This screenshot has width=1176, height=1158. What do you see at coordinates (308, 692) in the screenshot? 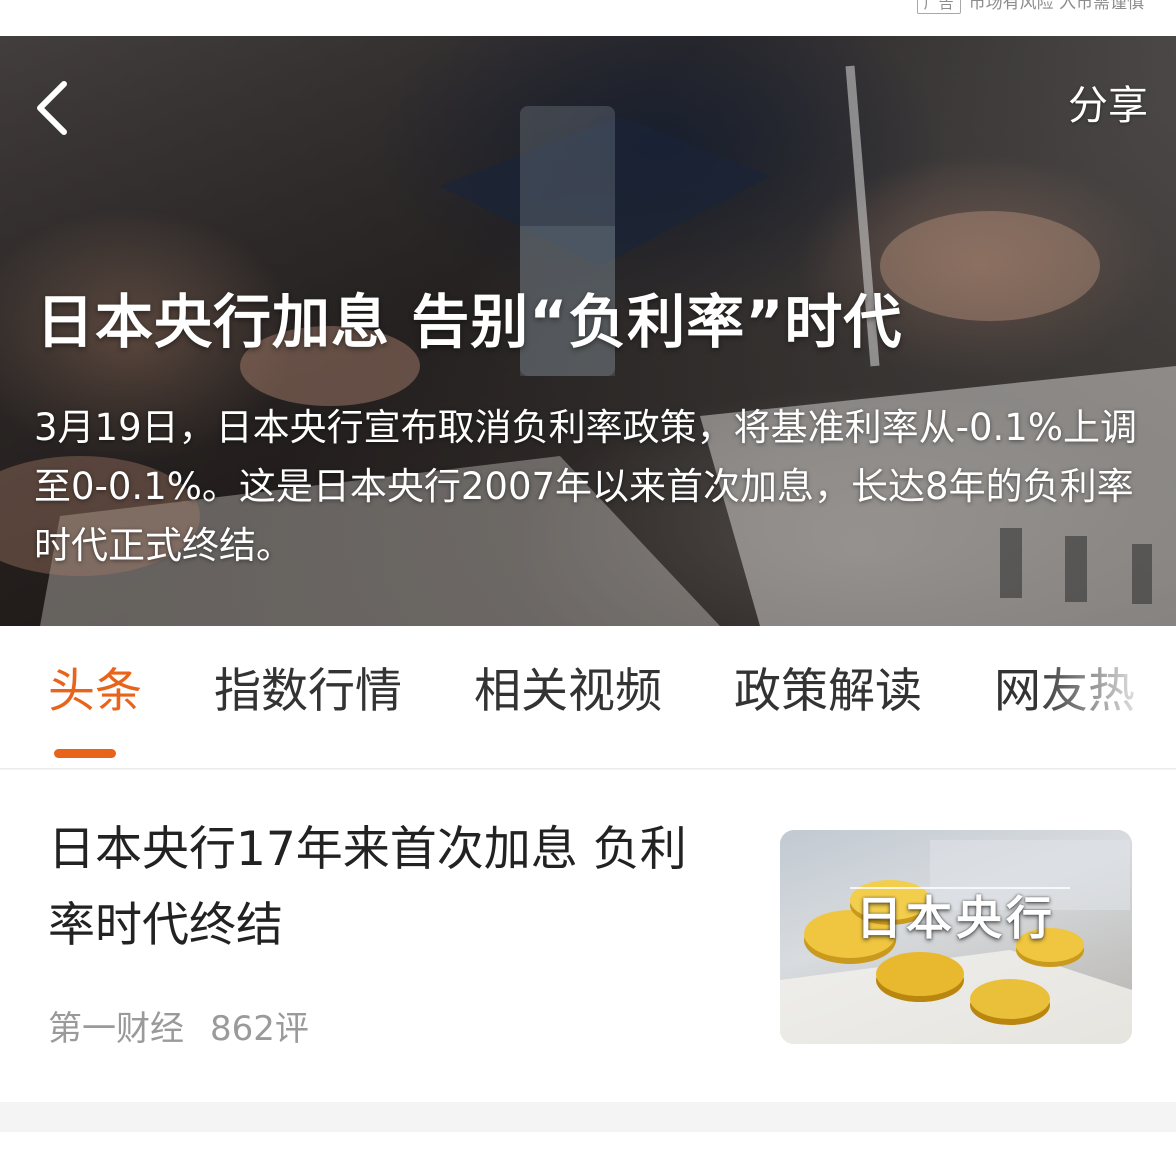
I see `tab-index-quotes: 指数行情` at bounding box center [308, 692].